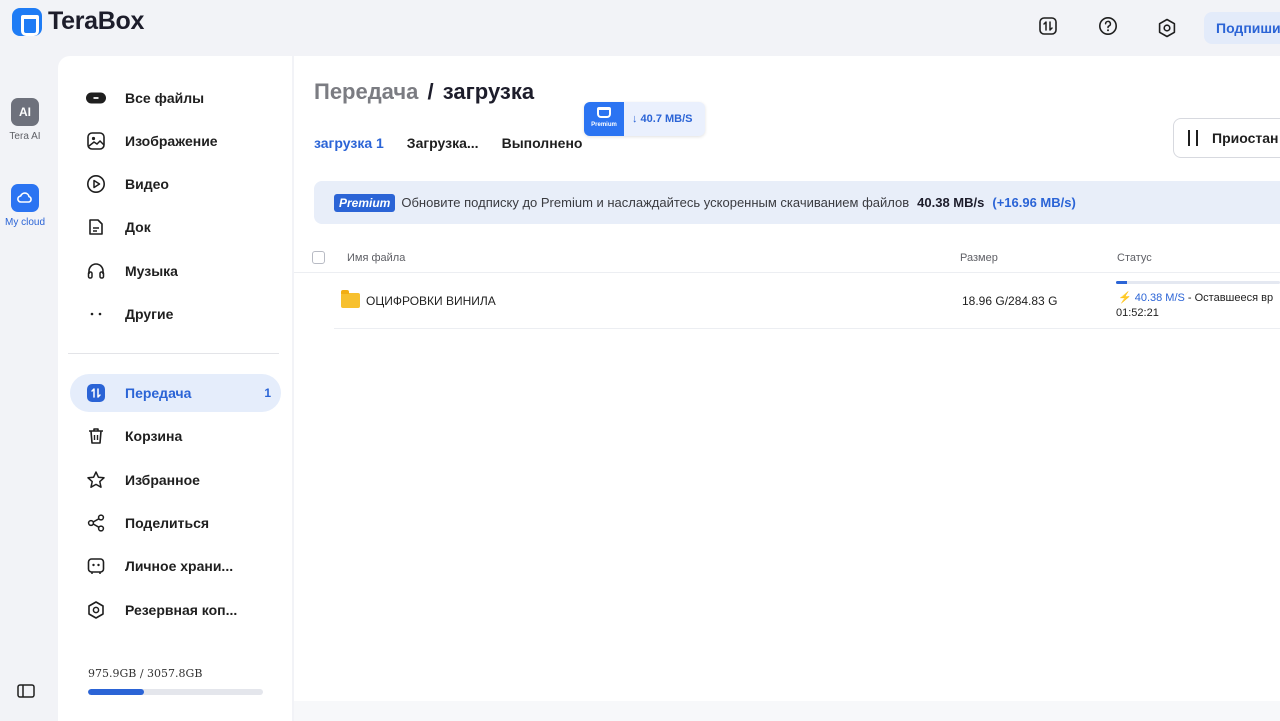  I want to click on storage-usage-bar, so click(175, 692).